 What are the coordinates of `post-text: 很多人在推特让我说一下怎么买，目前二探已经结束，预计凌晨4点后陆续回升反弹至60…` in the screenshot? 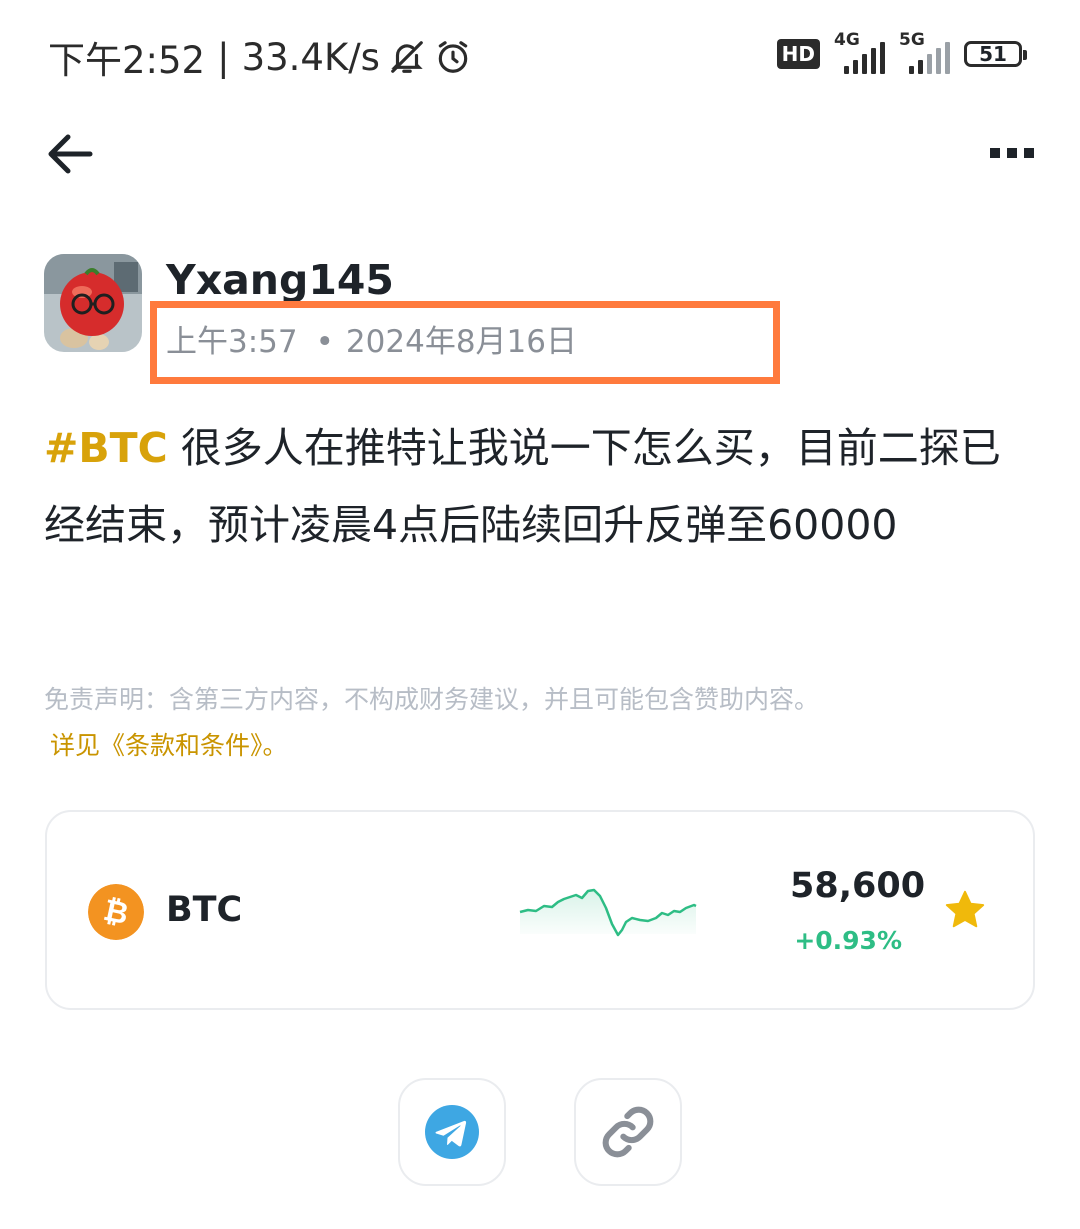 It's located at (522, 486).